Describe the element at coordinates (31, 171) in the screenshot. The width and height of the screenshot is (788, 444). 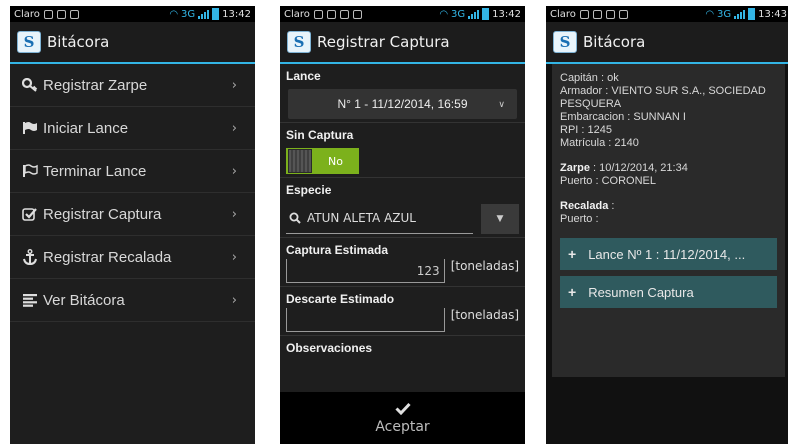
I see `flag-outline-icon` at that location.